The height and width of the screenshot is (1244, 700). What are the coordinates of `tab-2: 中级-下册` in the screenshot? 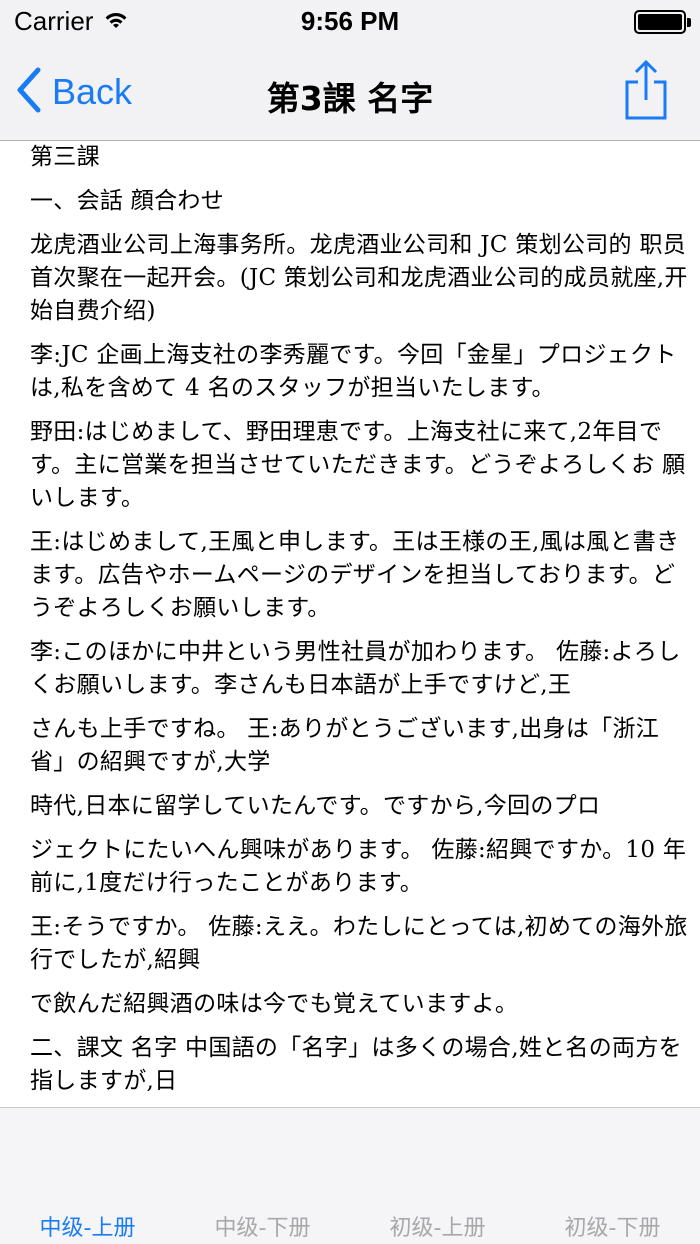 It's located at (262, 1226).